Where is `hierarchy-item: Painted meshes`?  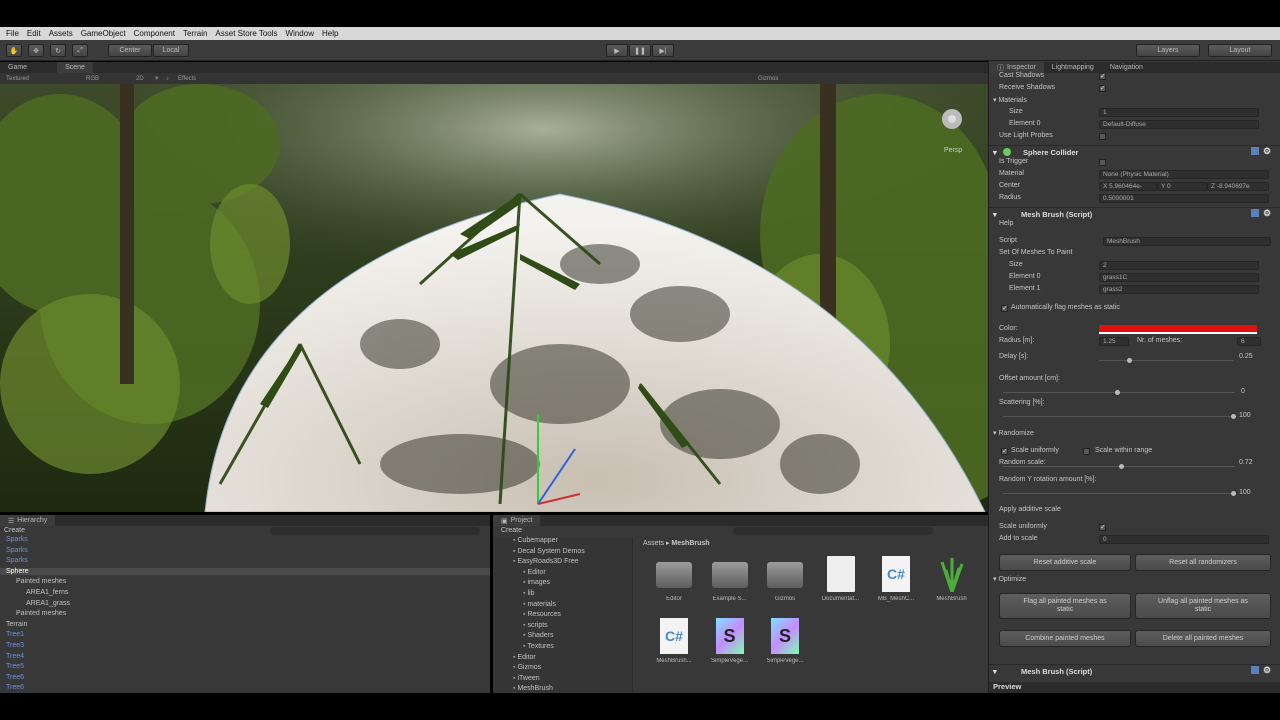 hierarchy-item: Painted meshes is located at coordinates (41, 613).